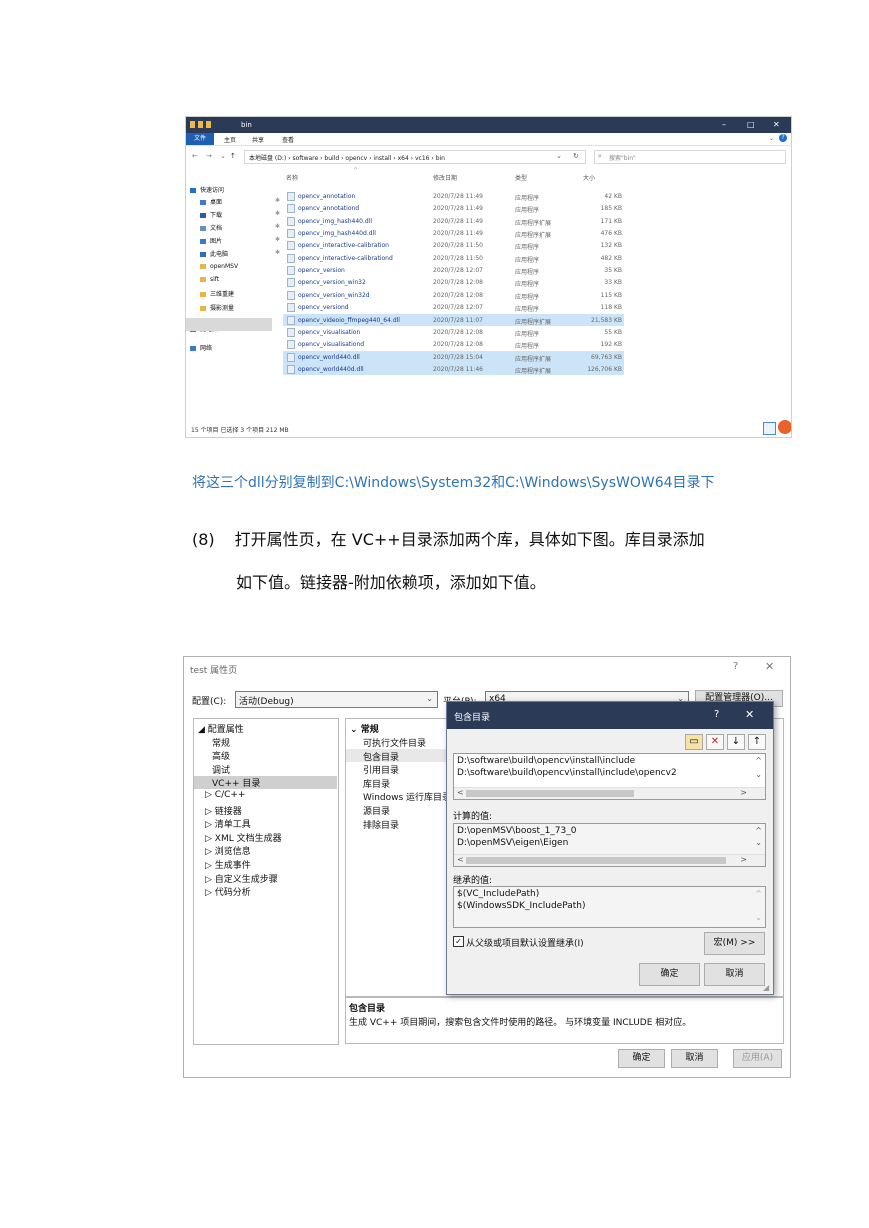  Describe the element at coordinates (453, 307) in the screenshot. I see `file-row: opencv_versiond 2020/7/28 12:07 应用程序 118 KB` at that location.